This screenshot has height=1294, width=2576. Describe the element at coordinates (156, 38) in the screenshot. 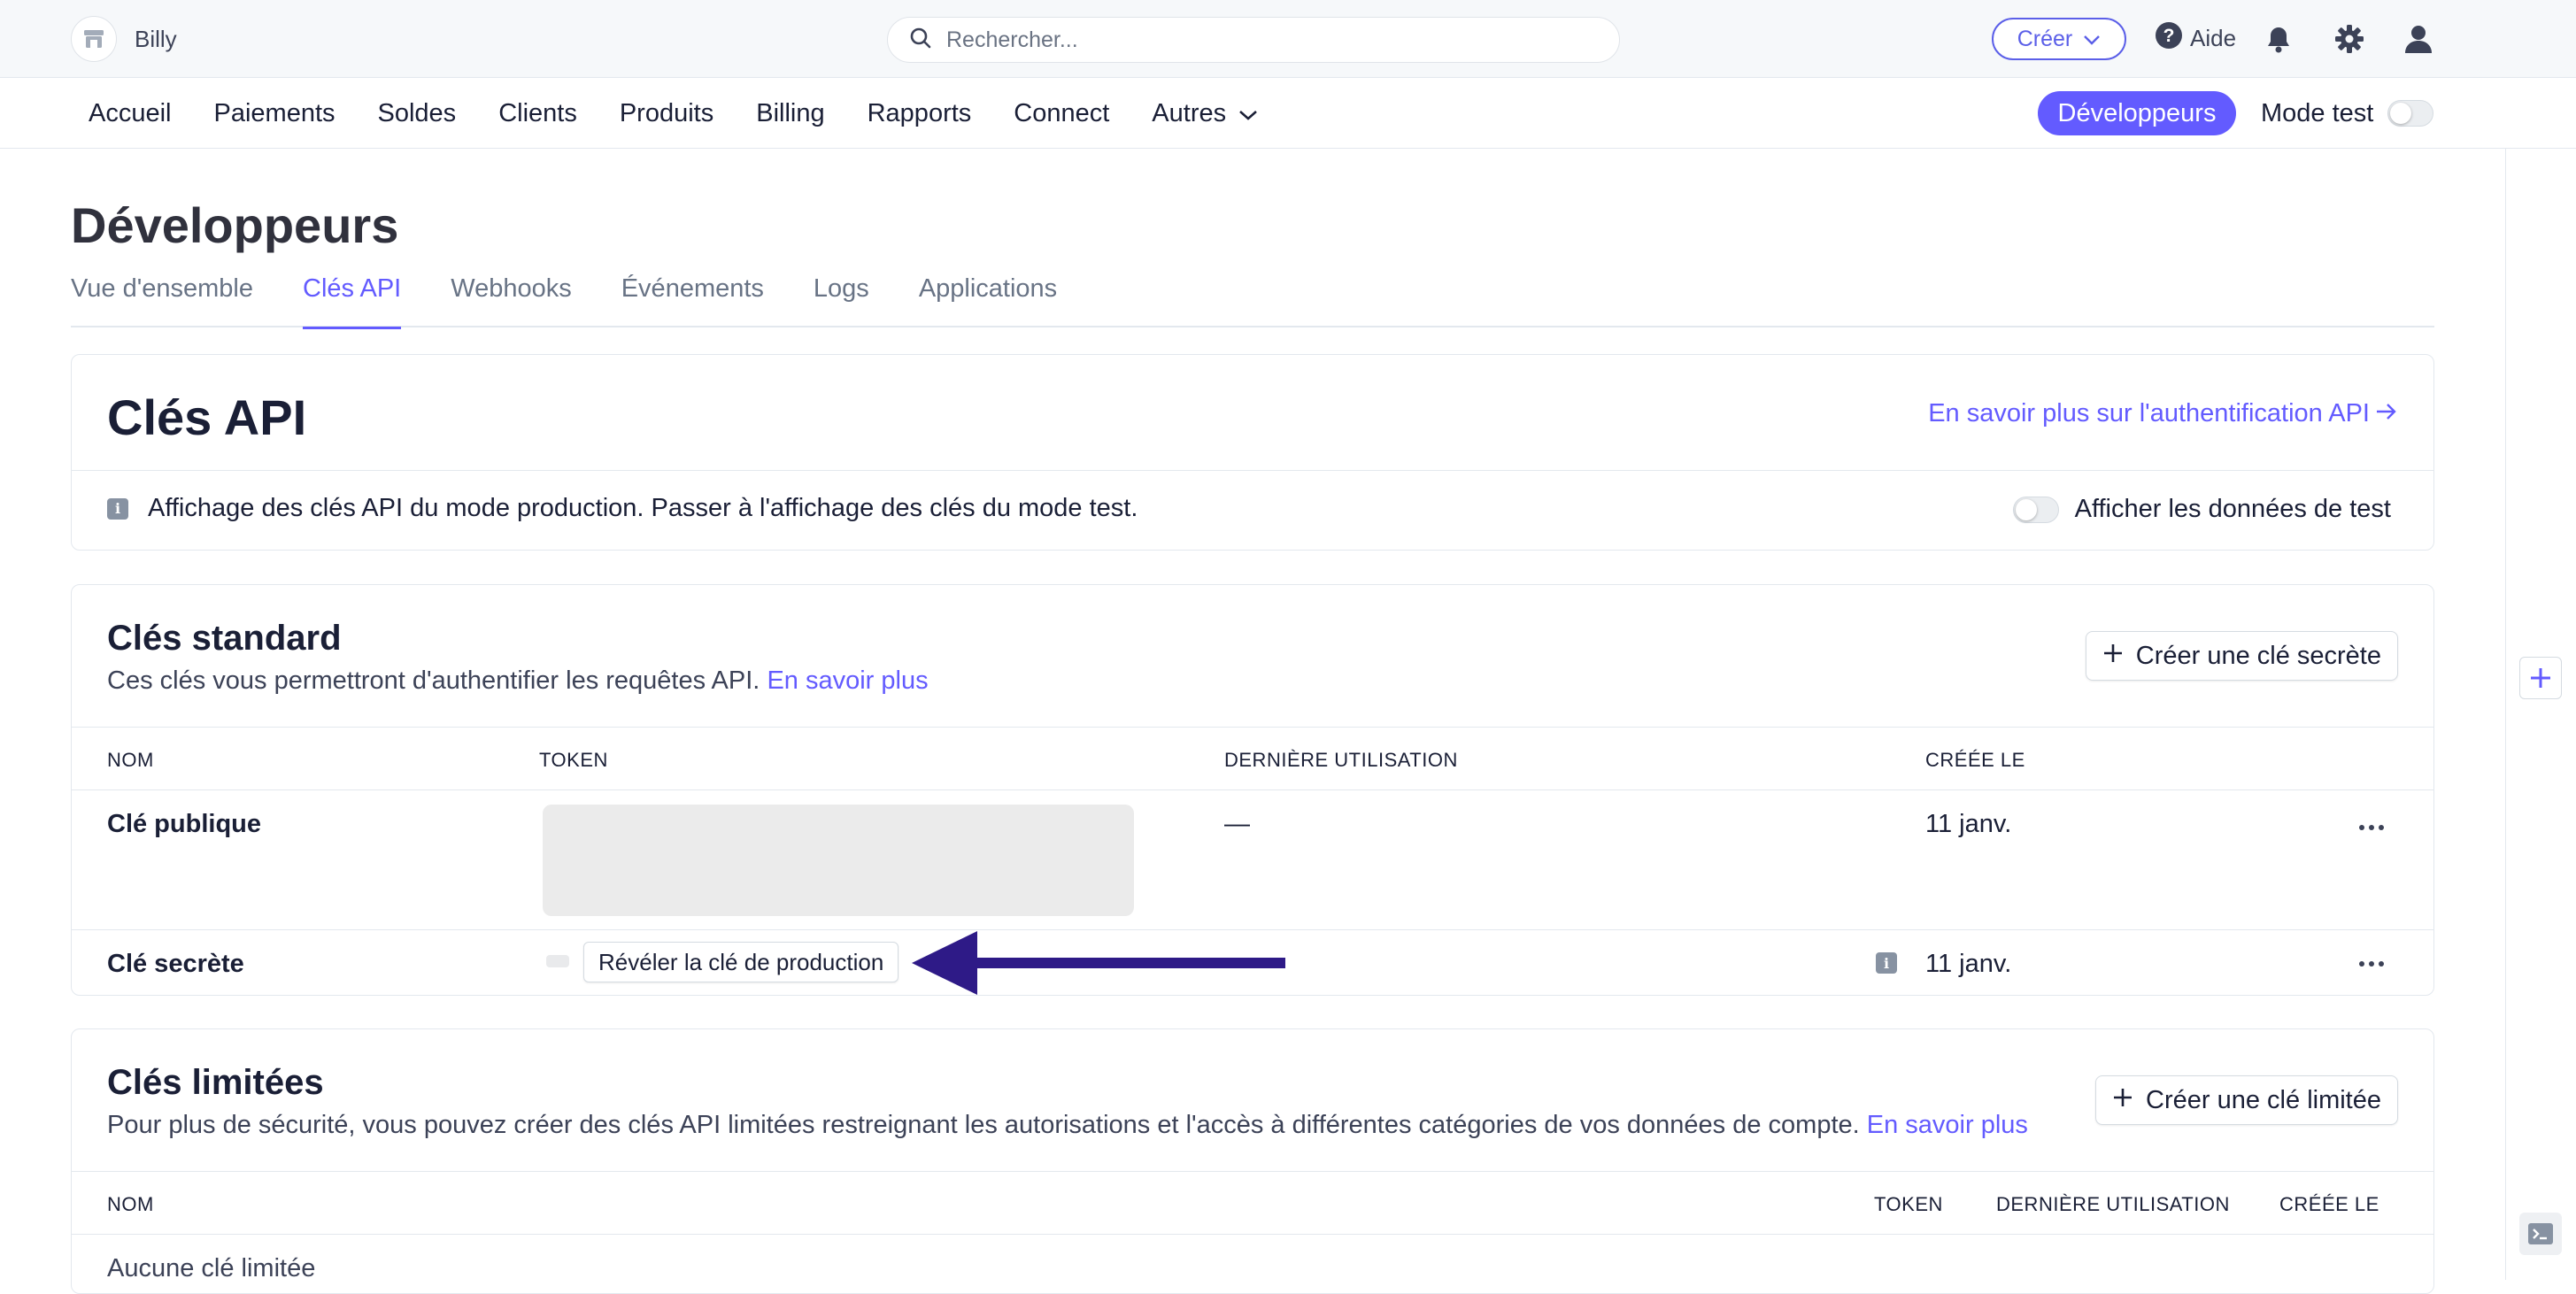

I see `account-name: Billy` at that location.